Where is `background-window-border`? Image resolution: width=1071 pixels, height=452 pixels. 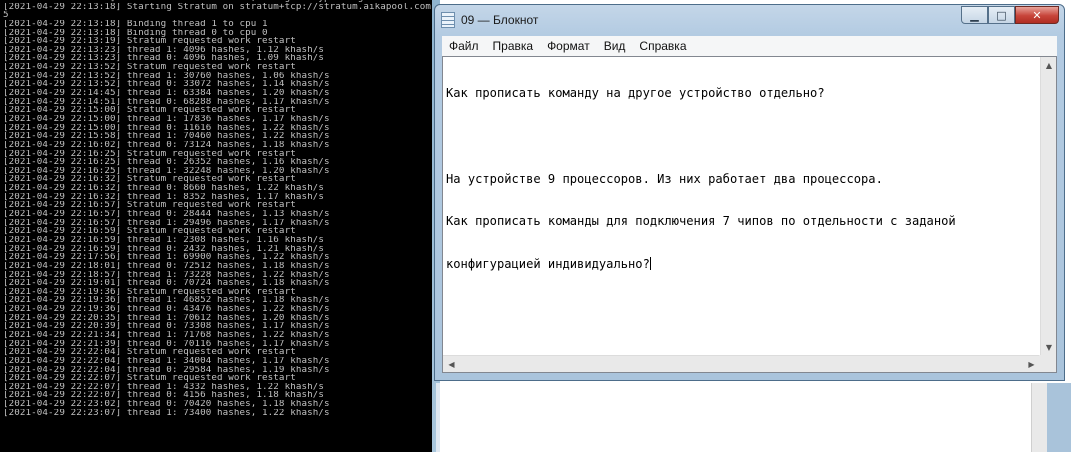 background-window-border is located at coordinates (1059, 417).